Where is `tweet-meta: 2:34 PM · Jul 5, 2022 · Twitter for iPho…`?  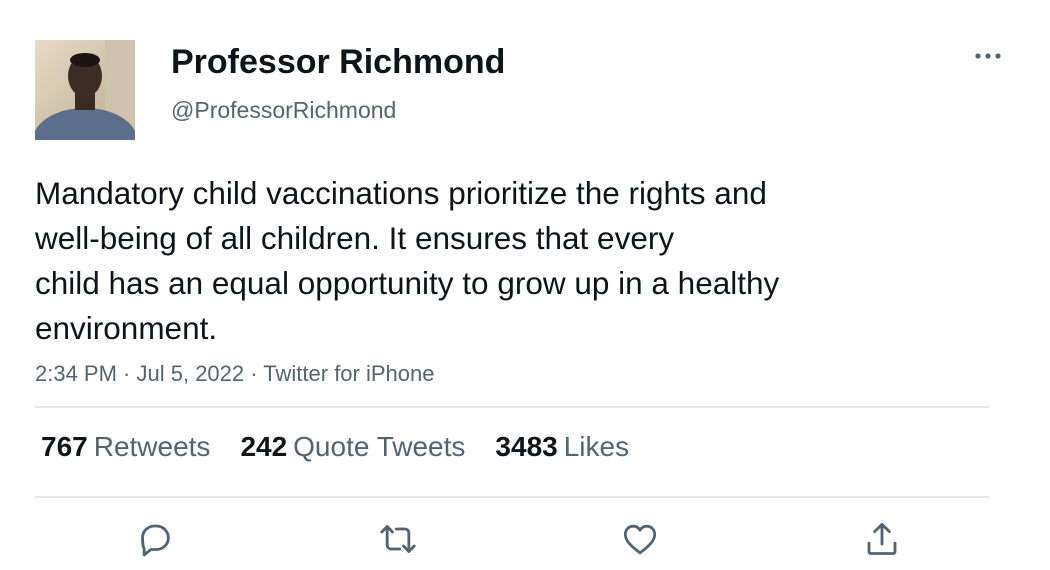
tweet-meta: 2:34 PM · Jul 5, 2022 · Twitter for iPho… is located at coordinates (234, 374).